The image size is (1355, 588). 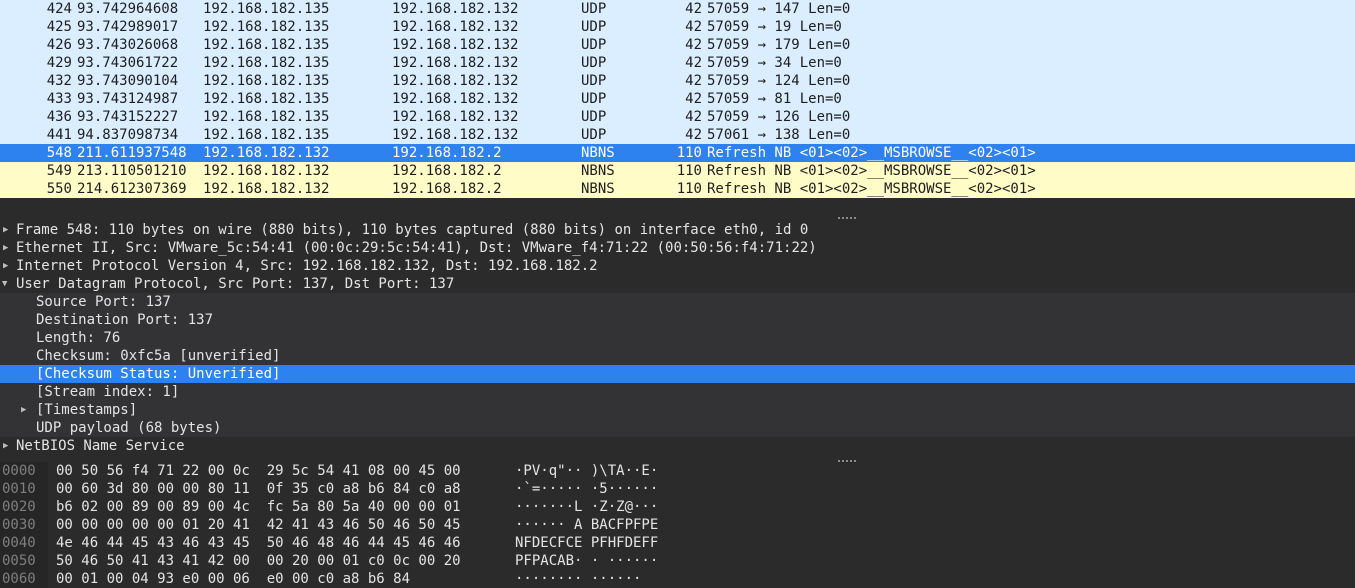 I want to click on packet-number: 429, so click(x=59, y=63).